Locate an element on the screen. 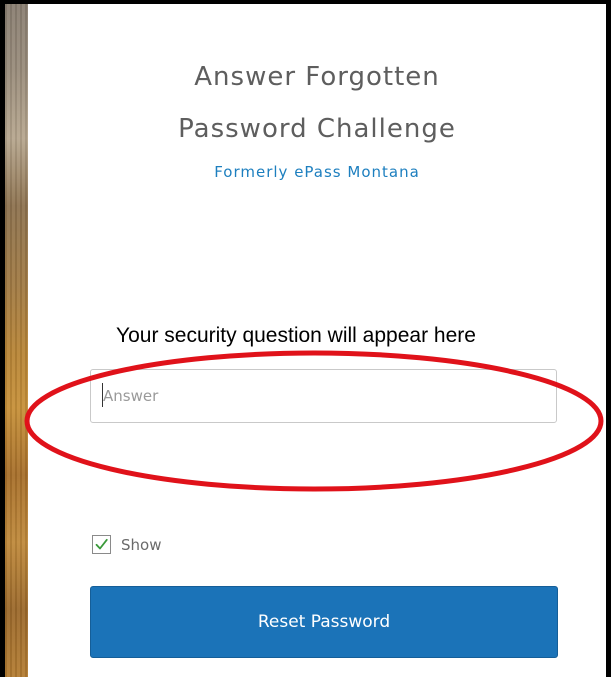 The image size is (611, 677). reset-password-button: Reset Password is located at coordinates (324, 622).